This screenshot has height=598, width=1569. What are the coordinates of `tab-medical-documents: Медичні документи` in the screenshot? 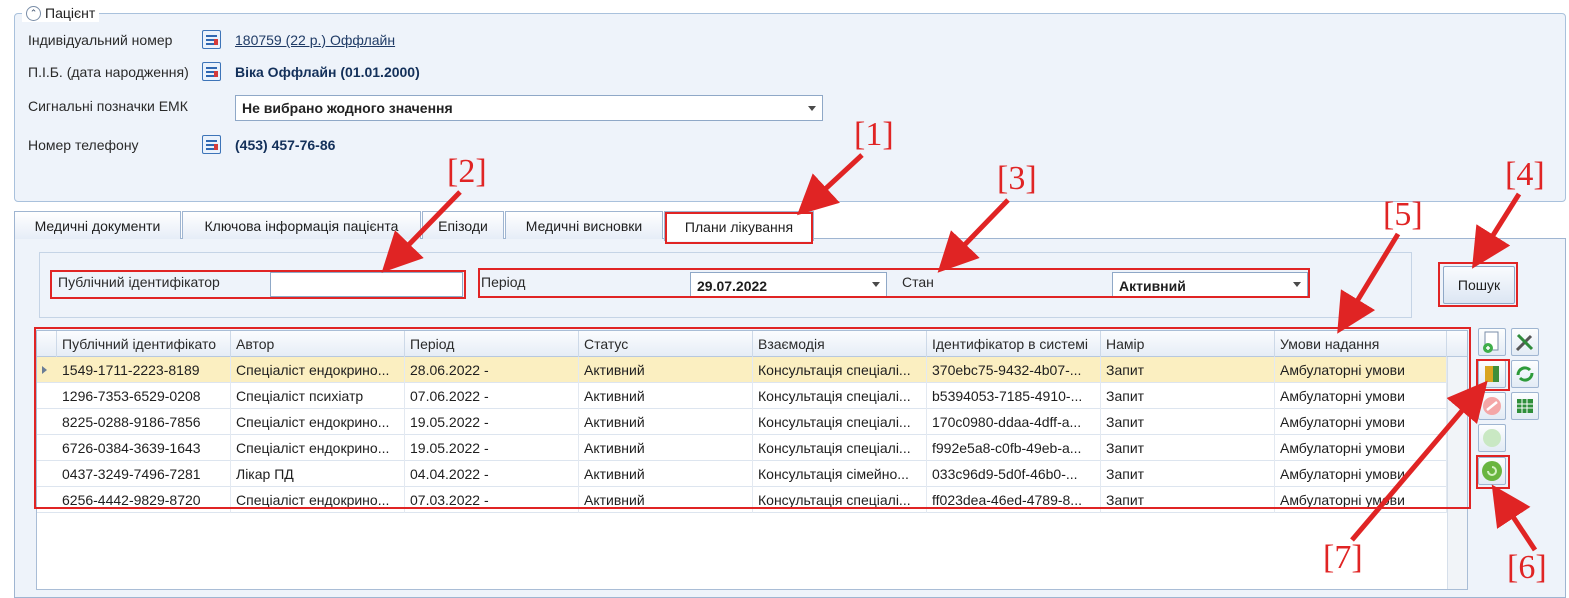 It's located at (97, 225).